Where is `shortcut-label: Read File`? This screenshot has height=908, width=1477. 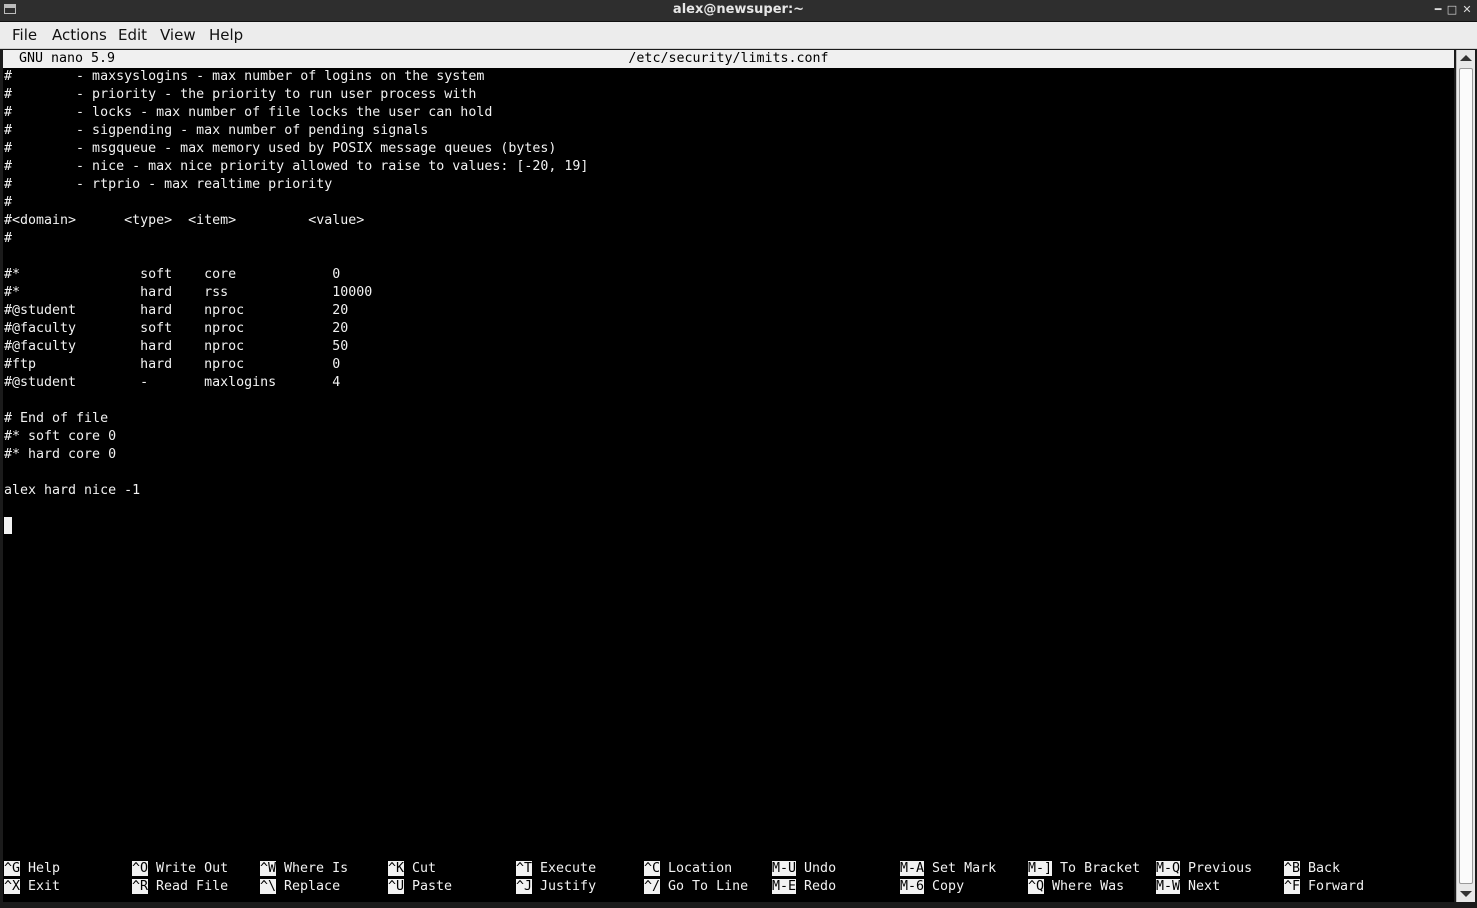 shortcut-label: Read File is located at coordinates (192, 886).